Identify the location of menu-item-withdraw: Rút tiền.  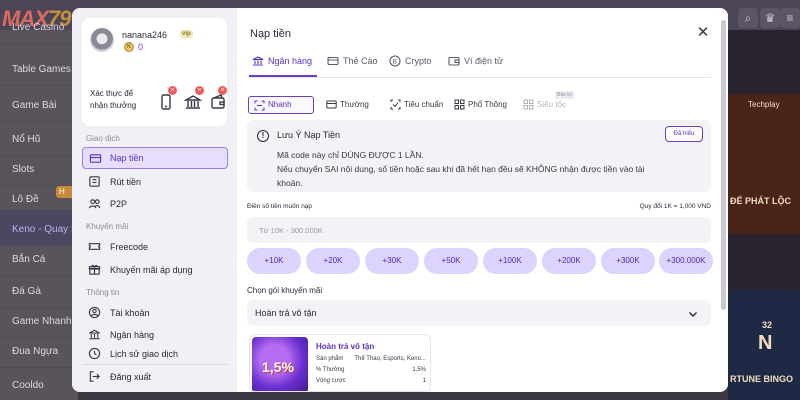
(155, 182).